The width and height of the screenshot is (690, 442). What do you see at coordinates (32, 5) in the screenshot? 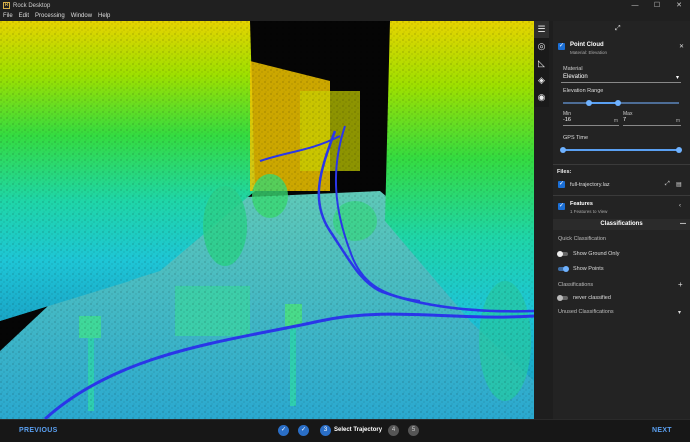
I see `window-title: Rock Desktop` at bounding box center [32, 5].